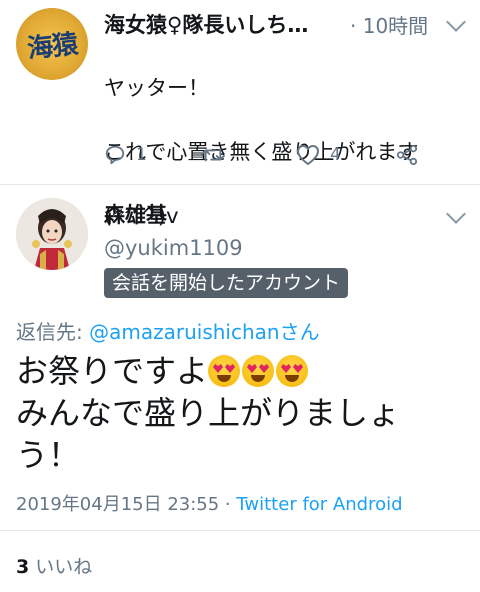 The width and height of the screenshot is (480, 592). I want to click on tweet-meta: 2019年04月15日 23:55 · Twitter for Android, so click(209, 503).